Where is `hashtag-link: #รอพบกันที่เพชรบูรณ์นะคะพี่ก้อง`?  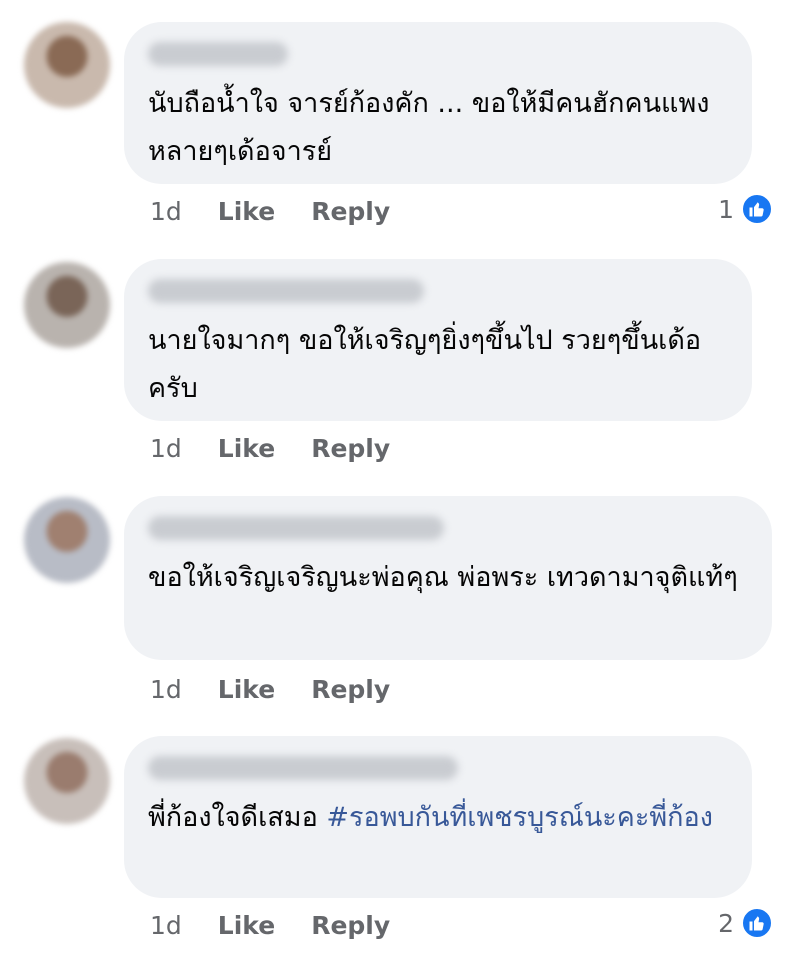
hashtag-link: #รอพบกันที่เพชรบูรณ์นะคะพี่ก้อง is located at coordinates (519, 817).